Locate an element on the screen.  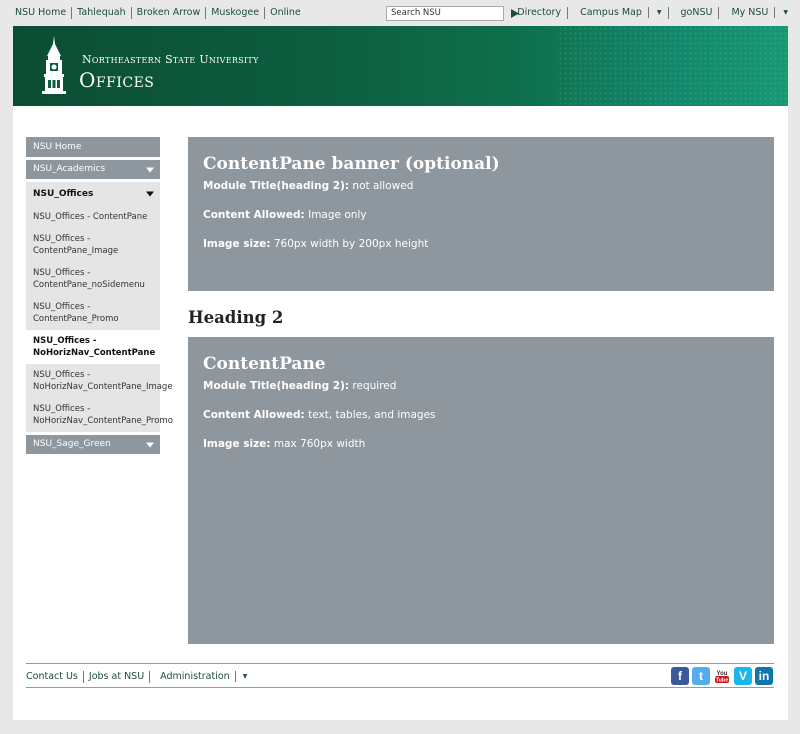
sidebar-item-label: NSU_Offices is located at coordinates (63, 194).